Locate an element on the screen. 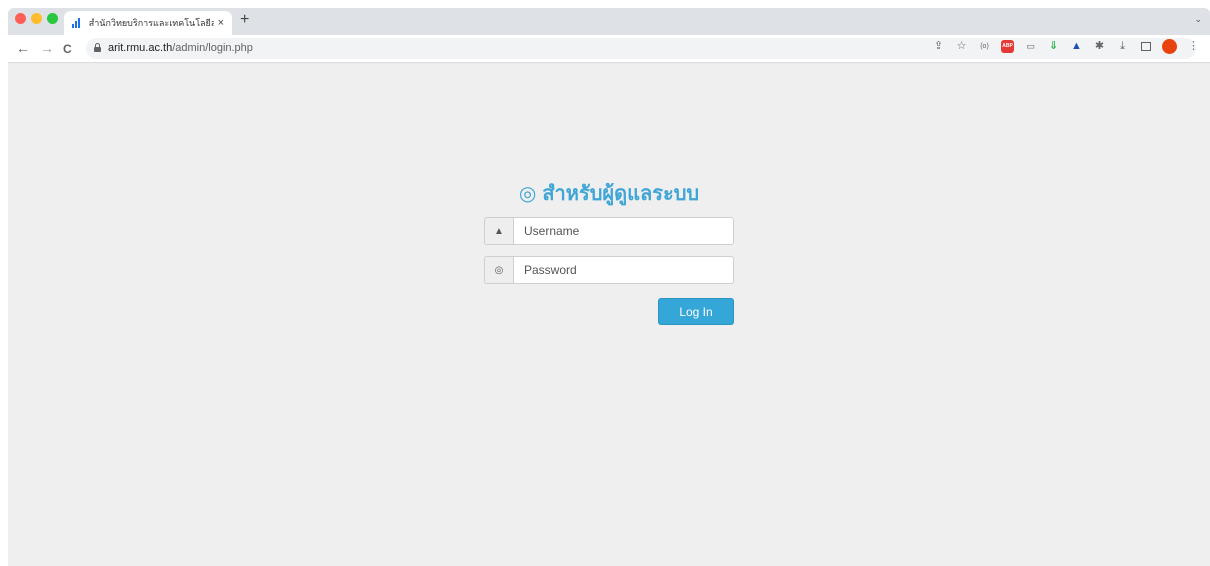 This screenshot has width=1210, height=566. adblock-icon: ABP is located at coordinates (1007, 46).